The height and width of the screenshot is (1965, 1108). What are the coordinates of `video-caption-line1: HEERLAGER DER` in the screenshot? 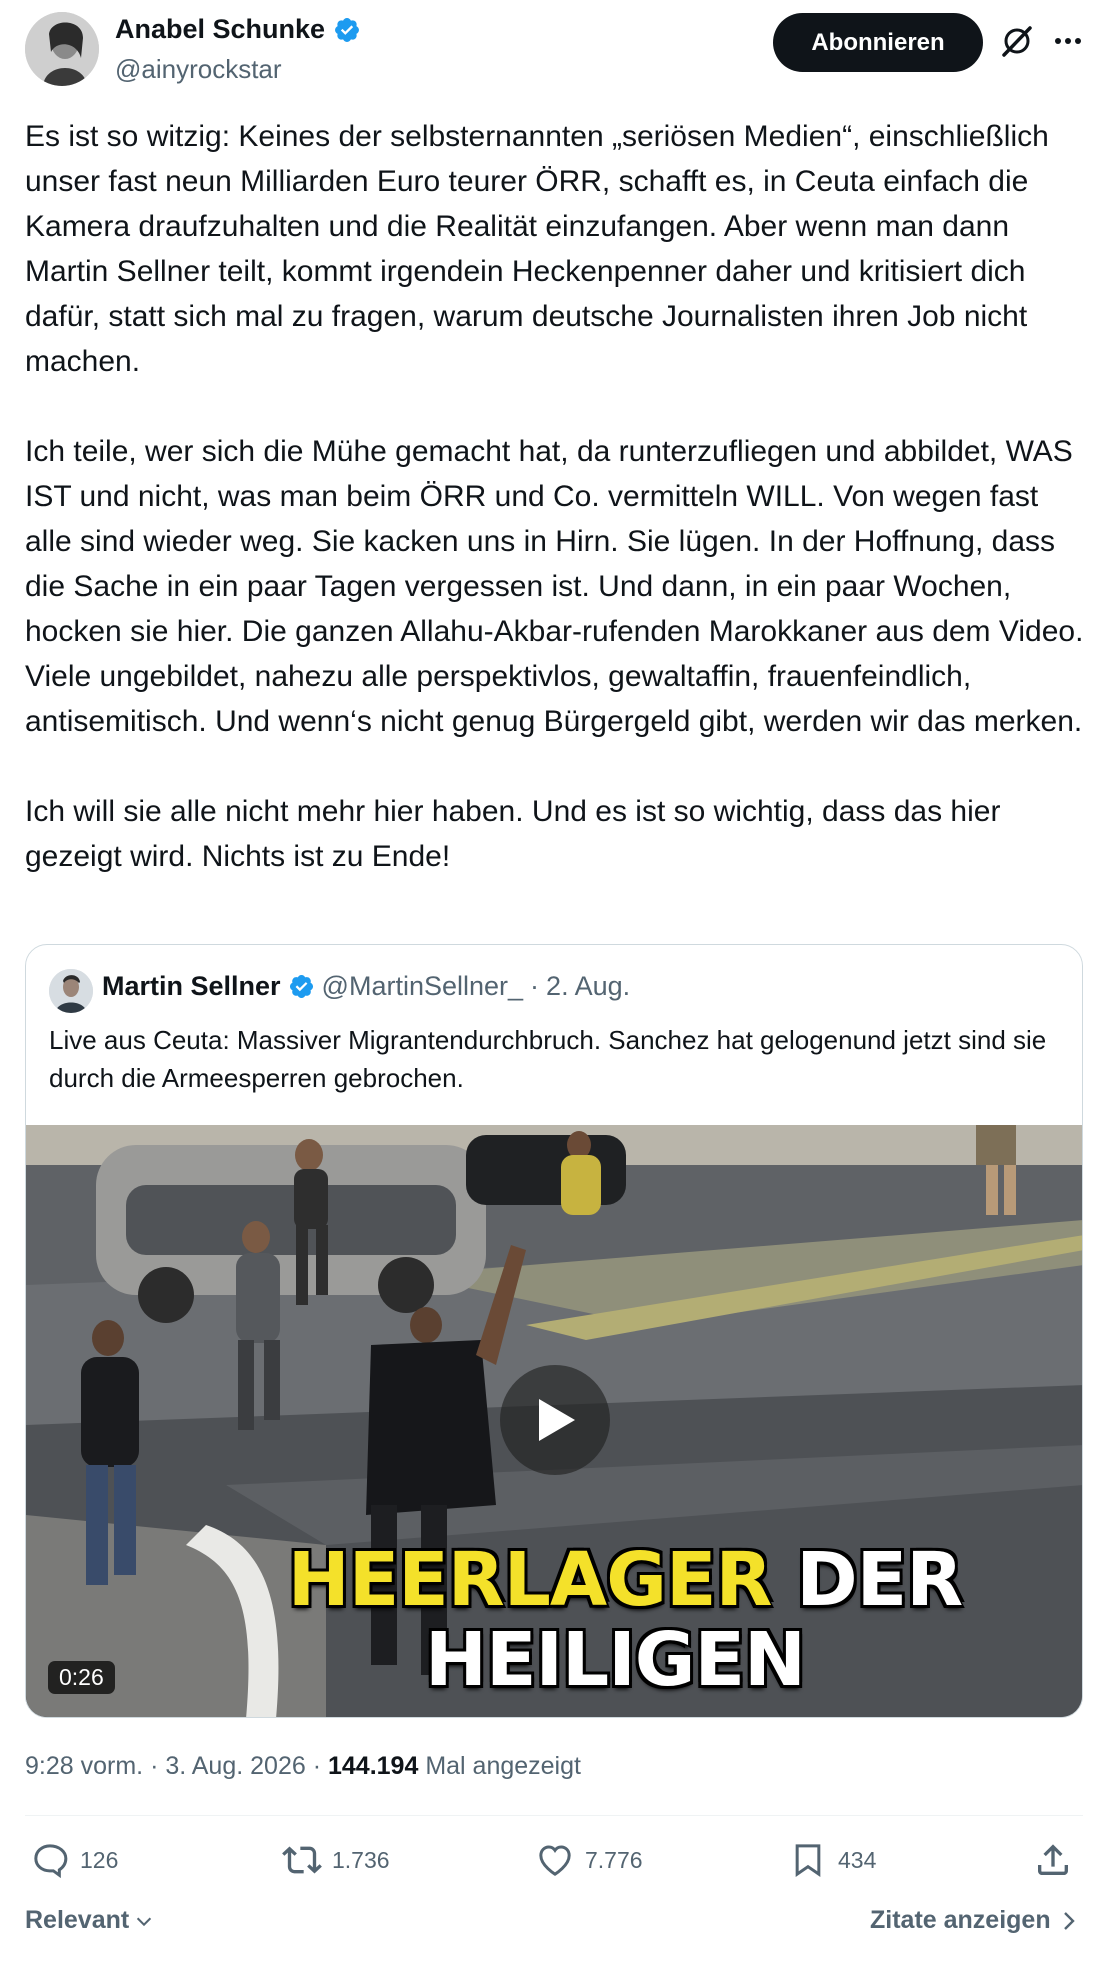 It's located at (554, 1580).